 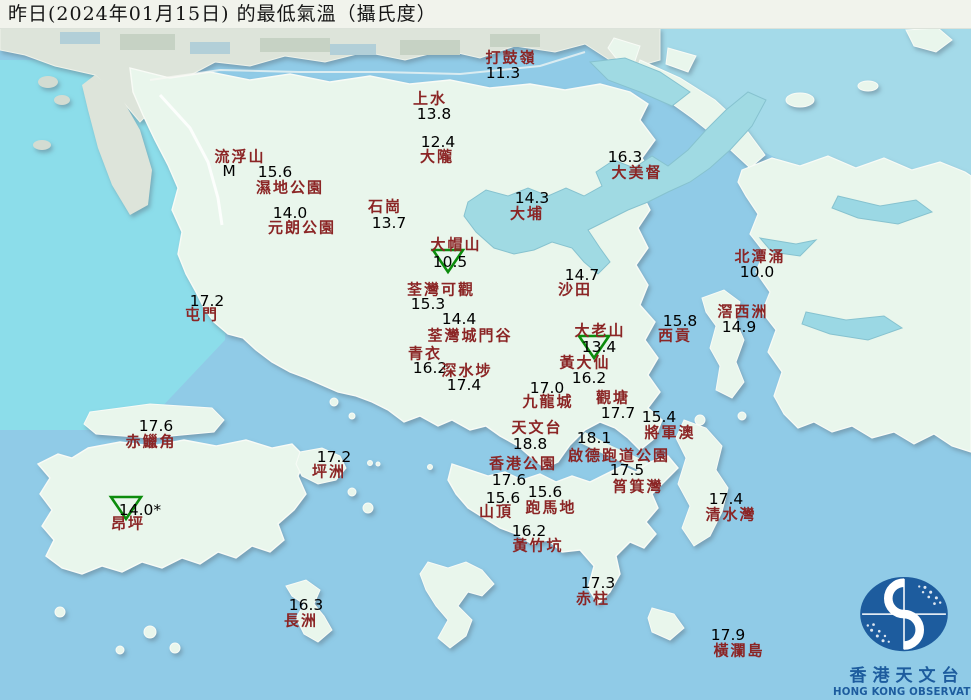 I want to click on station-name-label: 山頂, so click(x=496, y=511).